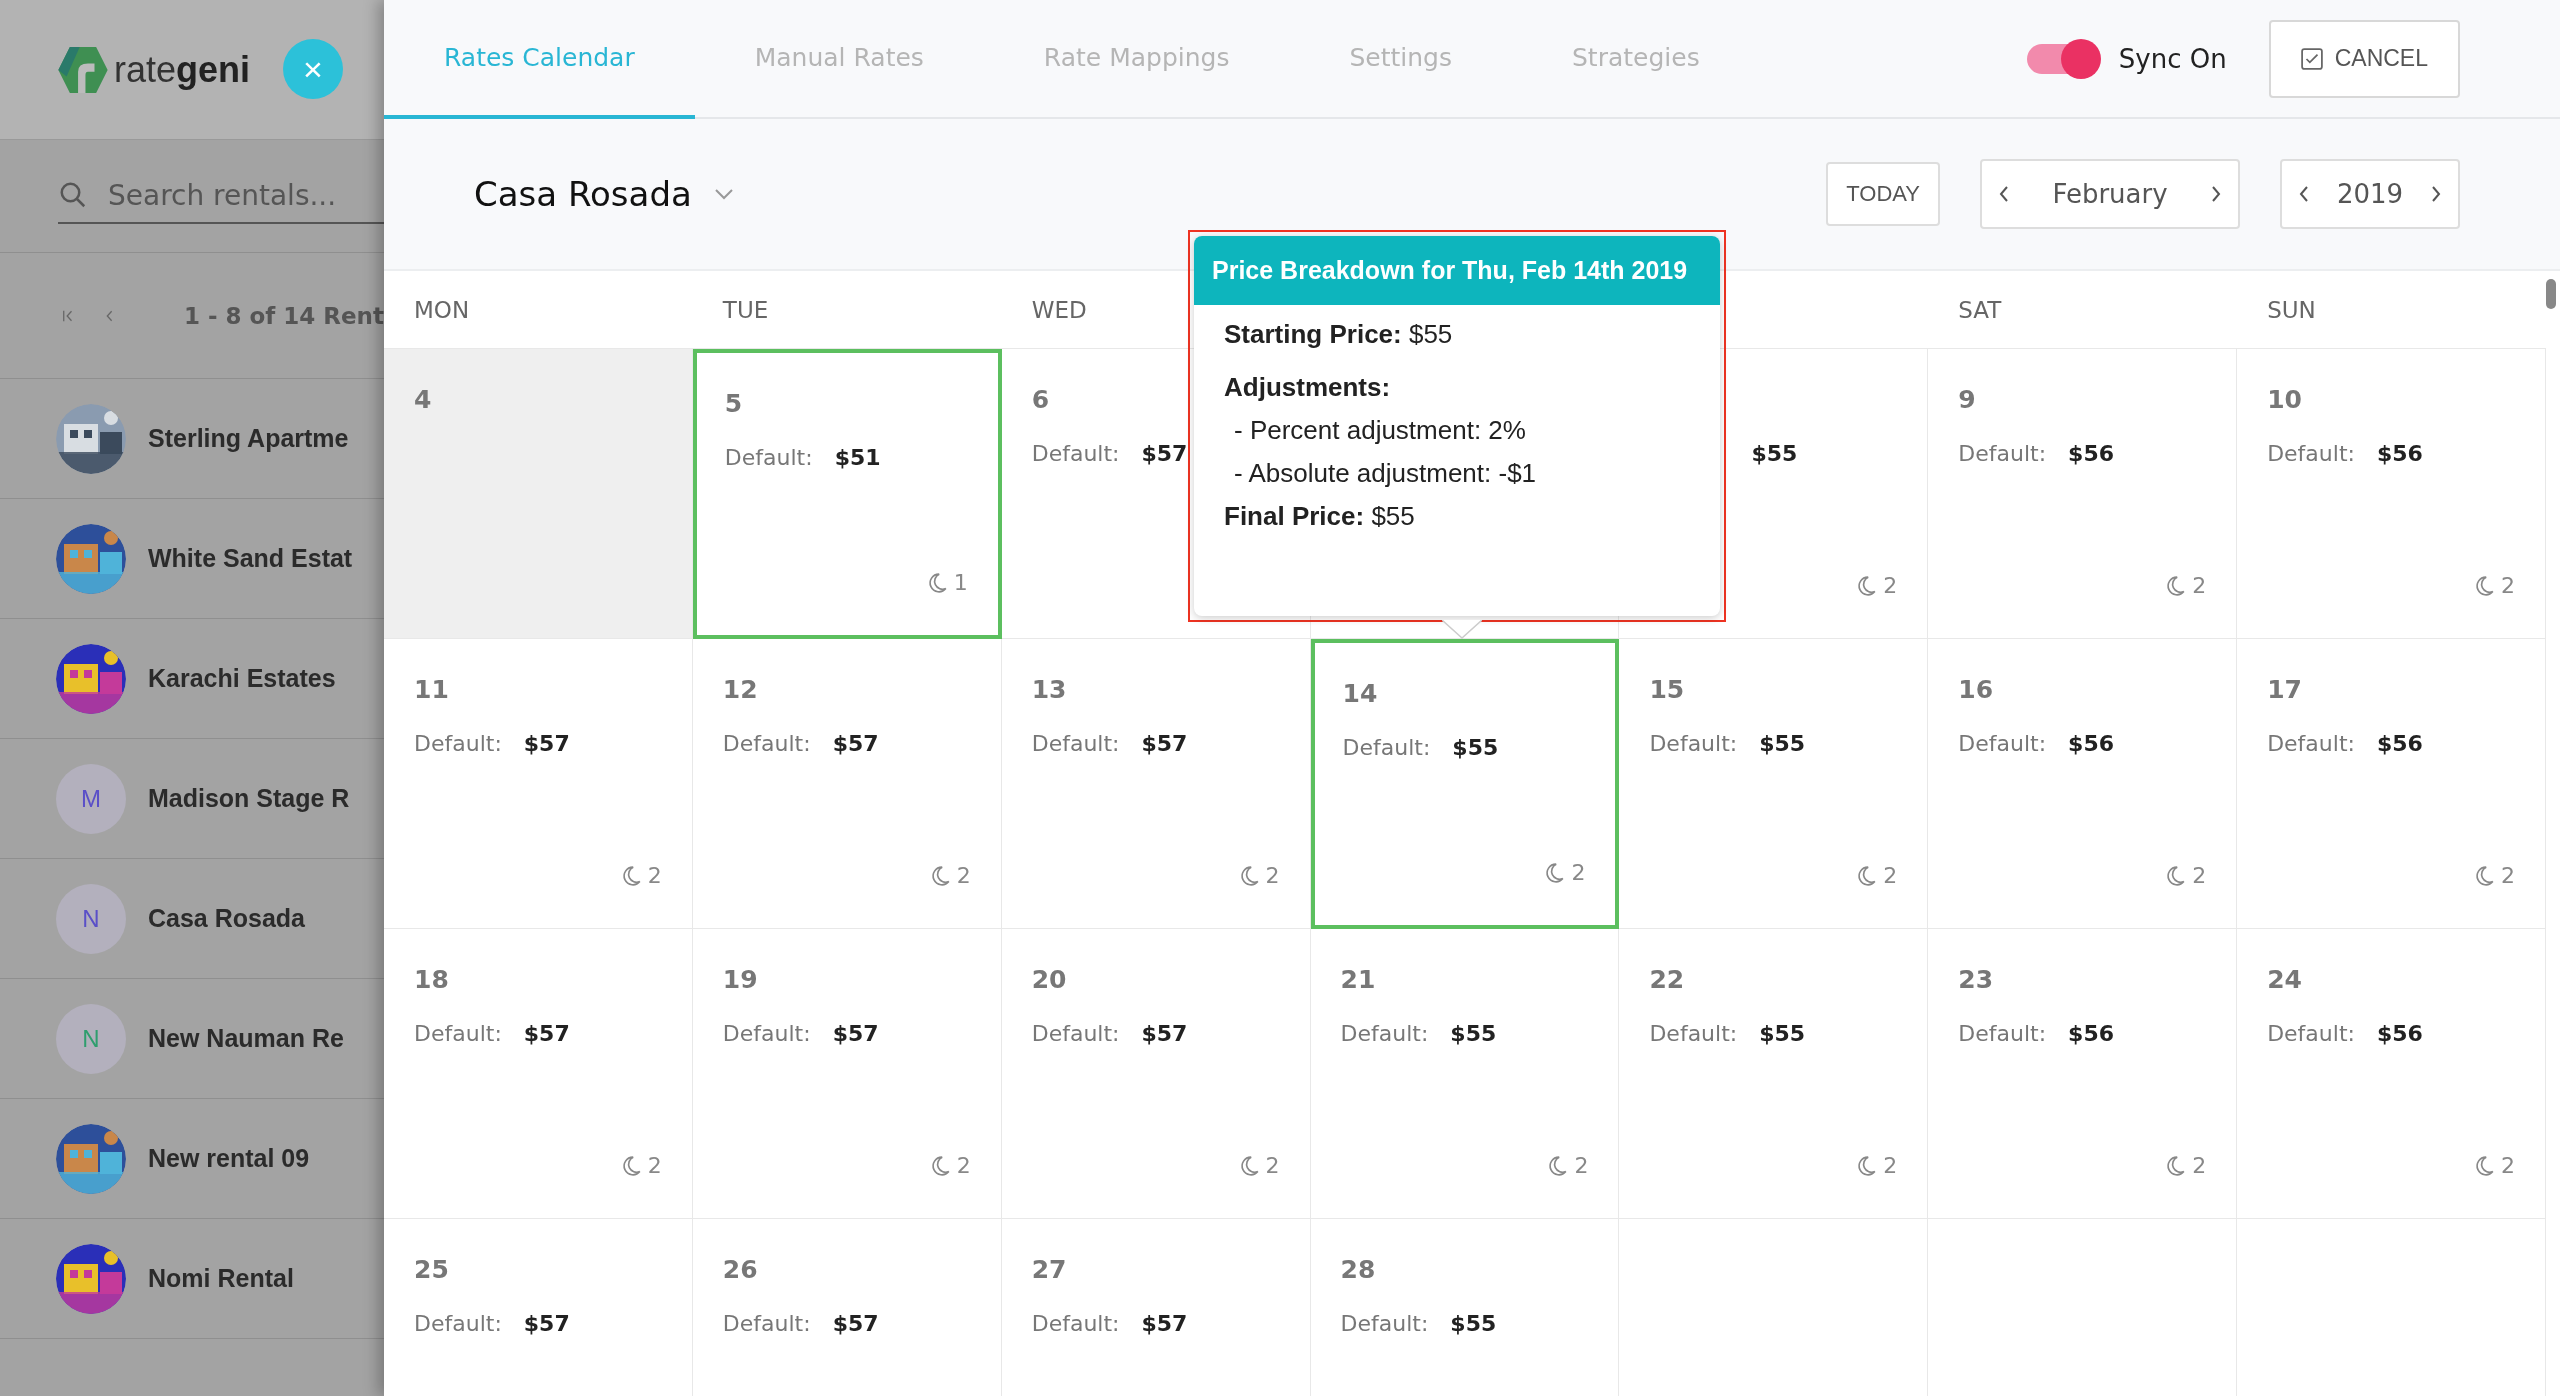 Image resolution: width=2560 pixels, height=1396 pixels. I want to click on day-cell: 10 Default: $56 2, so click(2391, 494).